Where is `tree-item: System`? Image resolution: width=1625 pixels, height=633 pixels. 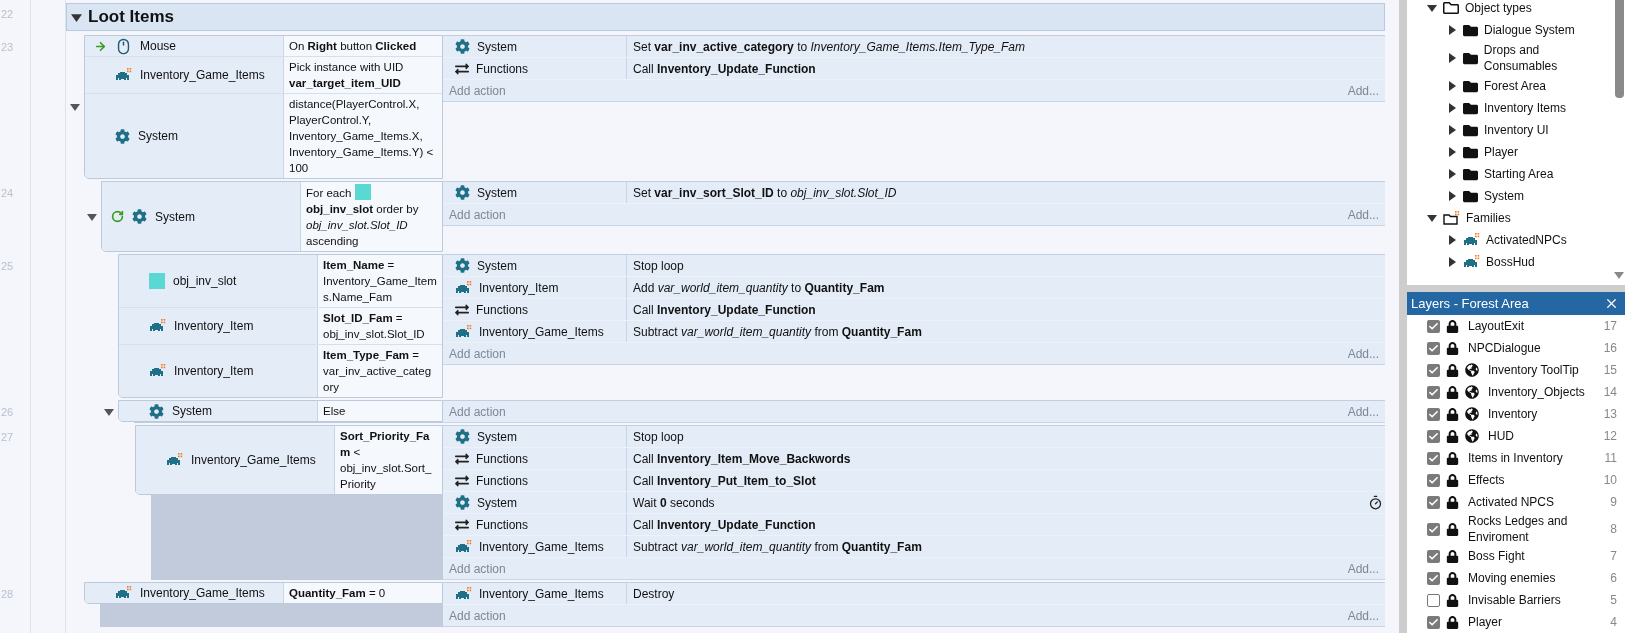 tree-item: System is located at coordinates (1504, 196).